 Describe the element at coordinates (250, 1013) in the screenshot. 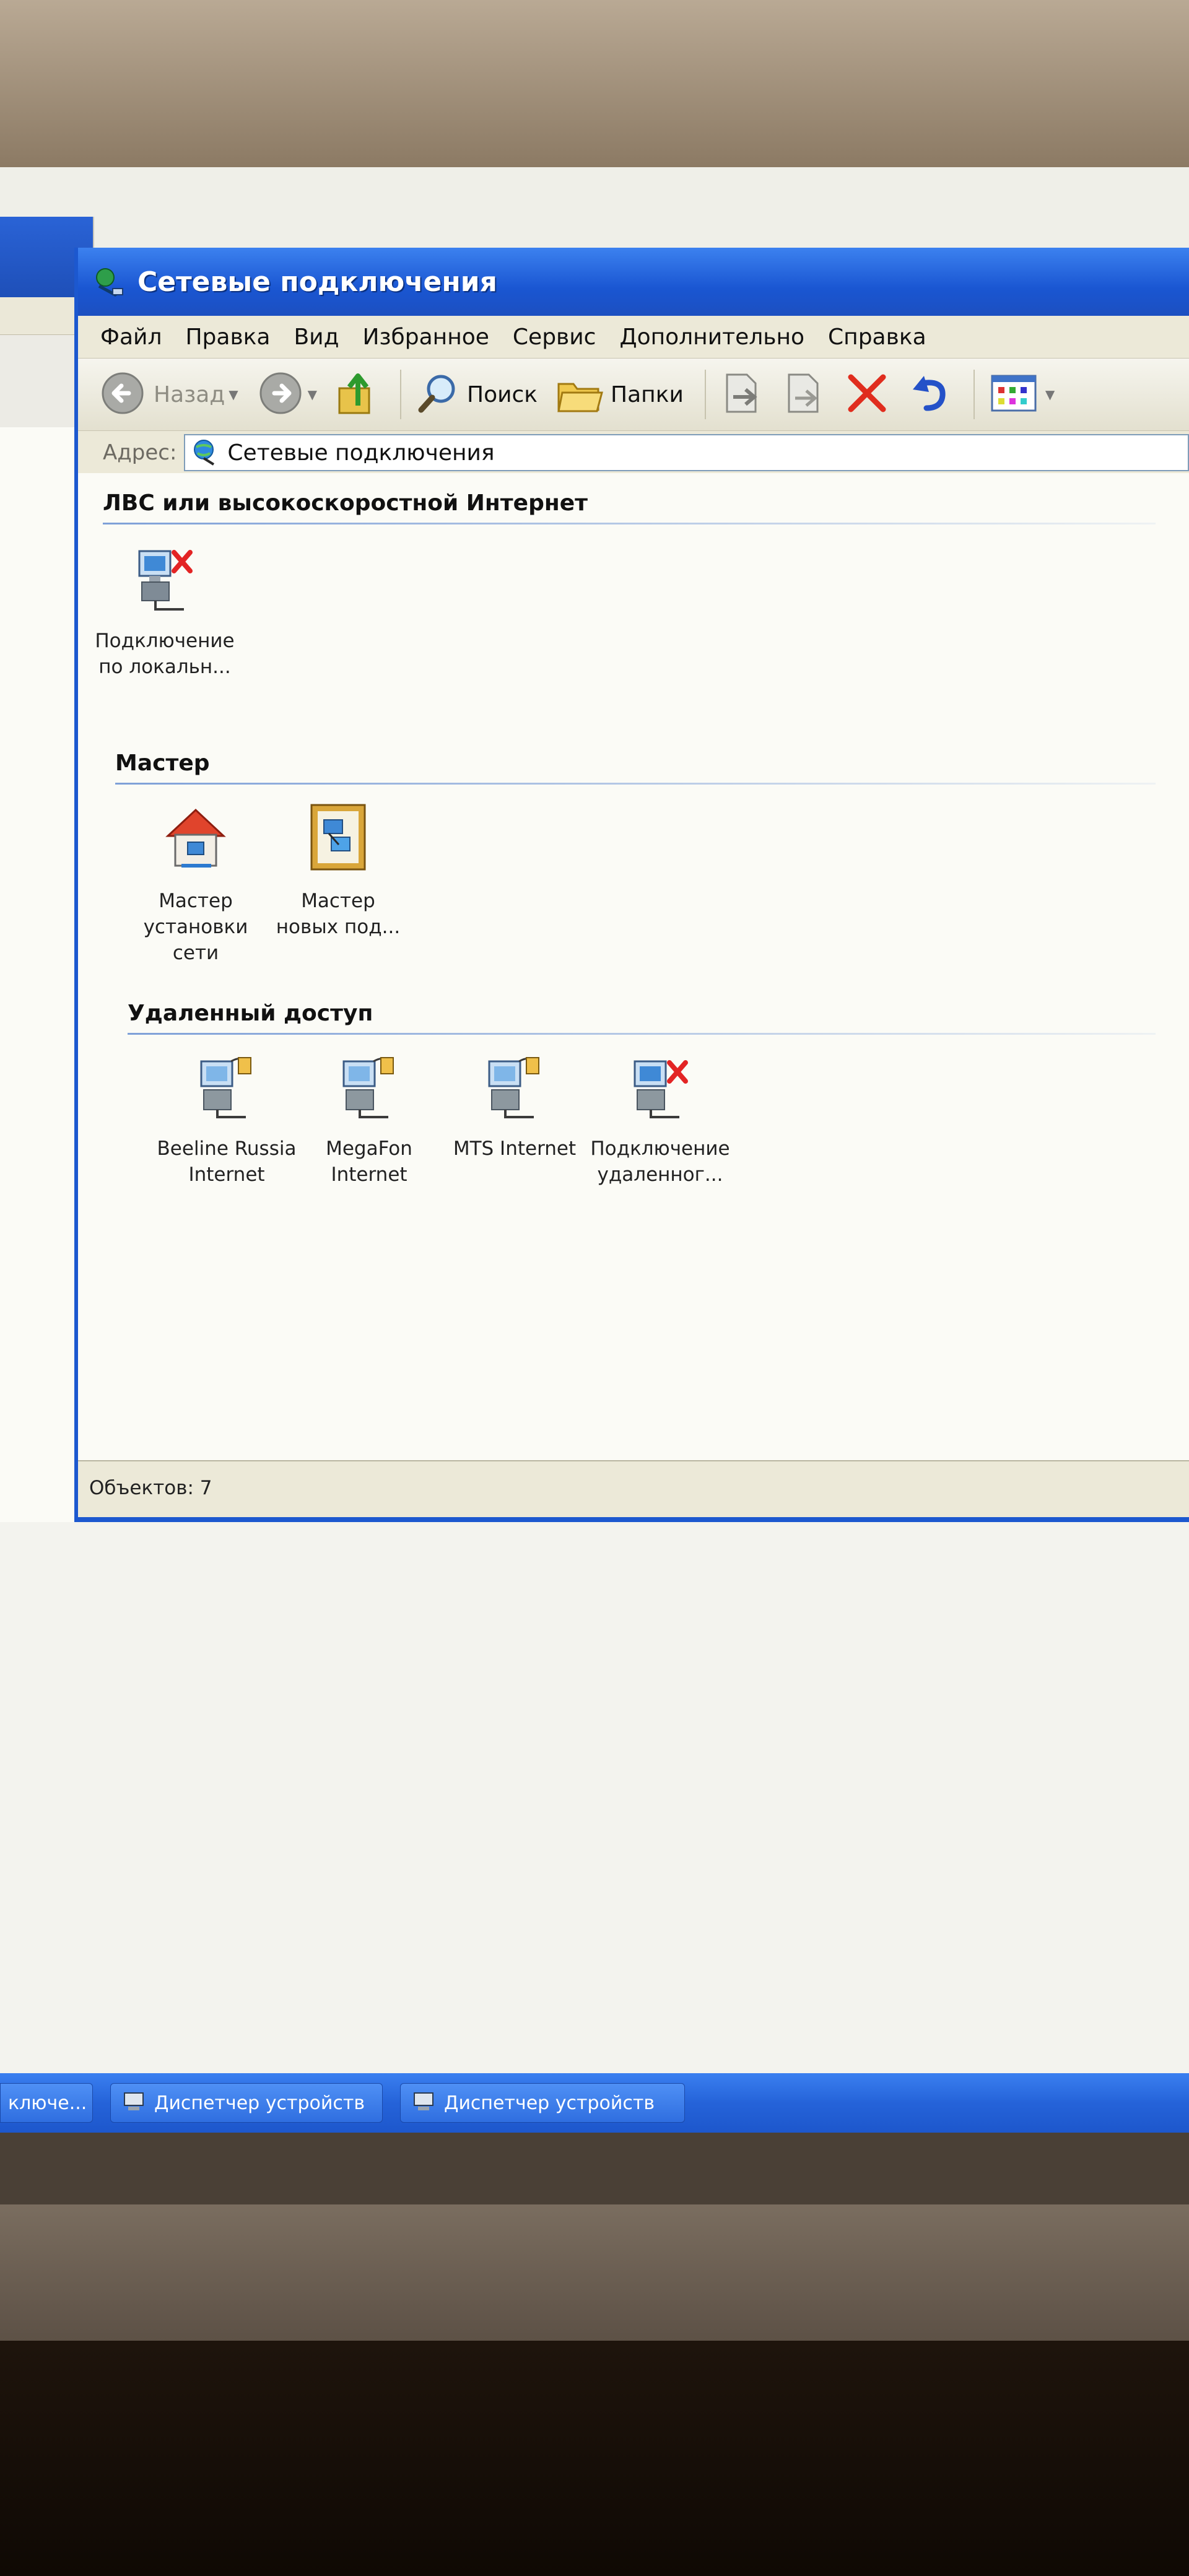

I see `group-header-dialup: Удаленный доступ` at that location.